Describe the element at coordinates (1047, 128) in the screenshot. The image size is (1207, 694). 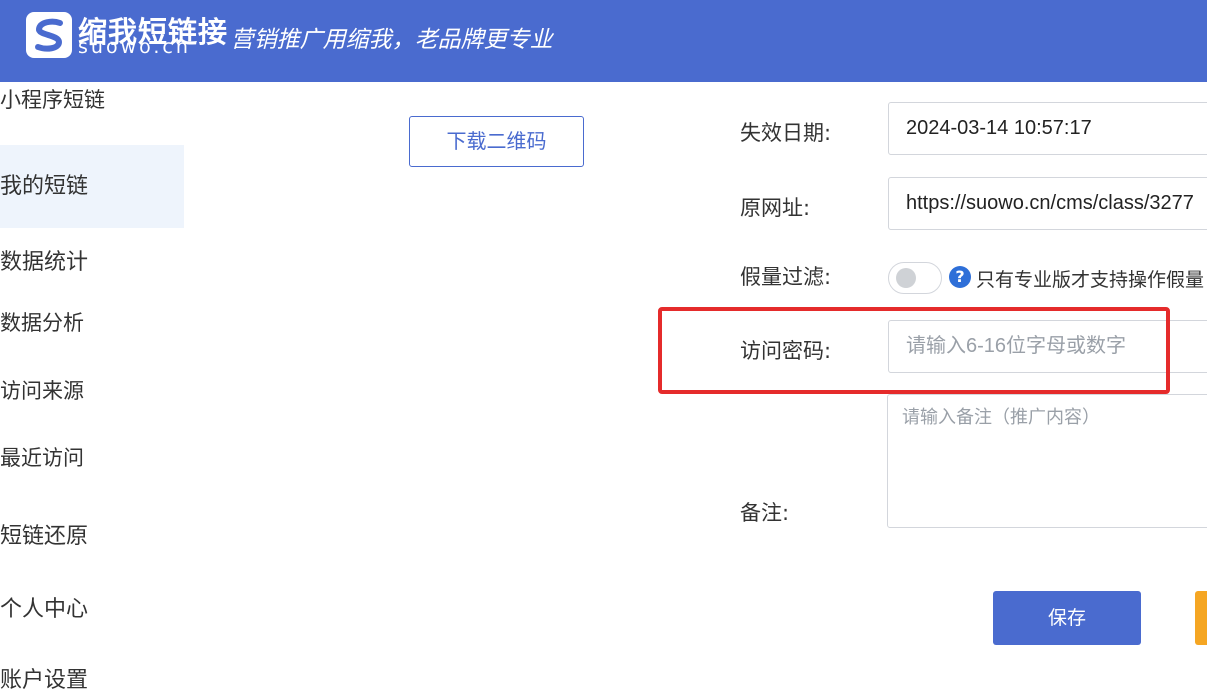
I see `expiry-date-field: 2024-03-14 10:57:17` at that location.